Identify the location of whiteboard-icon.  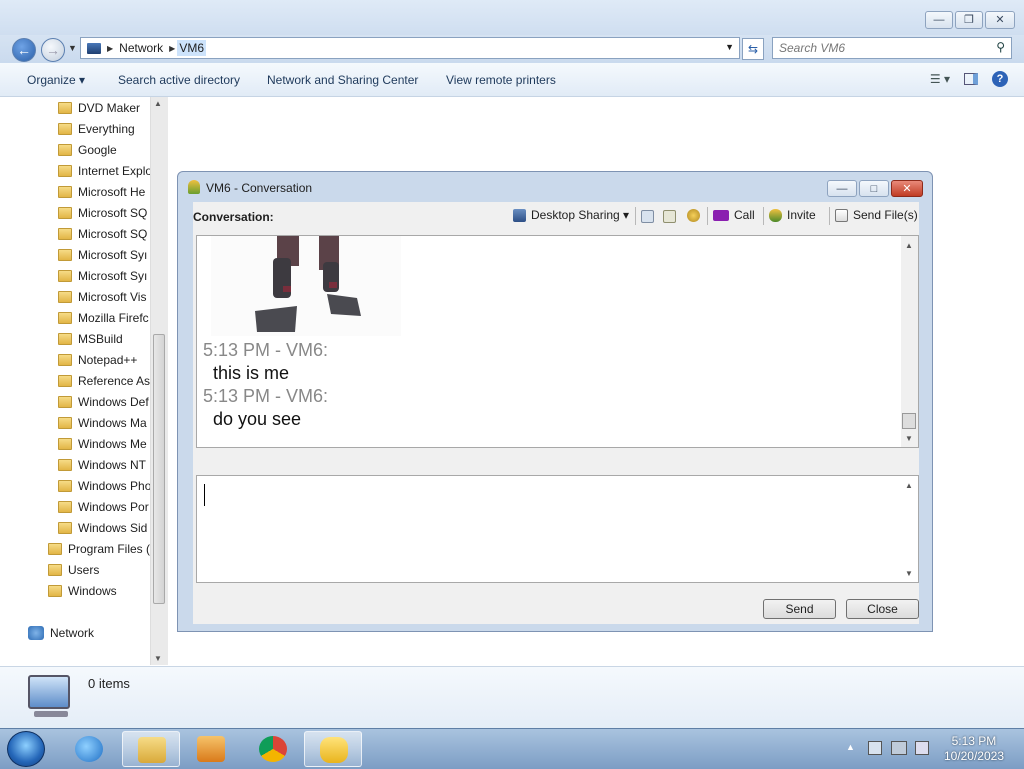
(647, 216).